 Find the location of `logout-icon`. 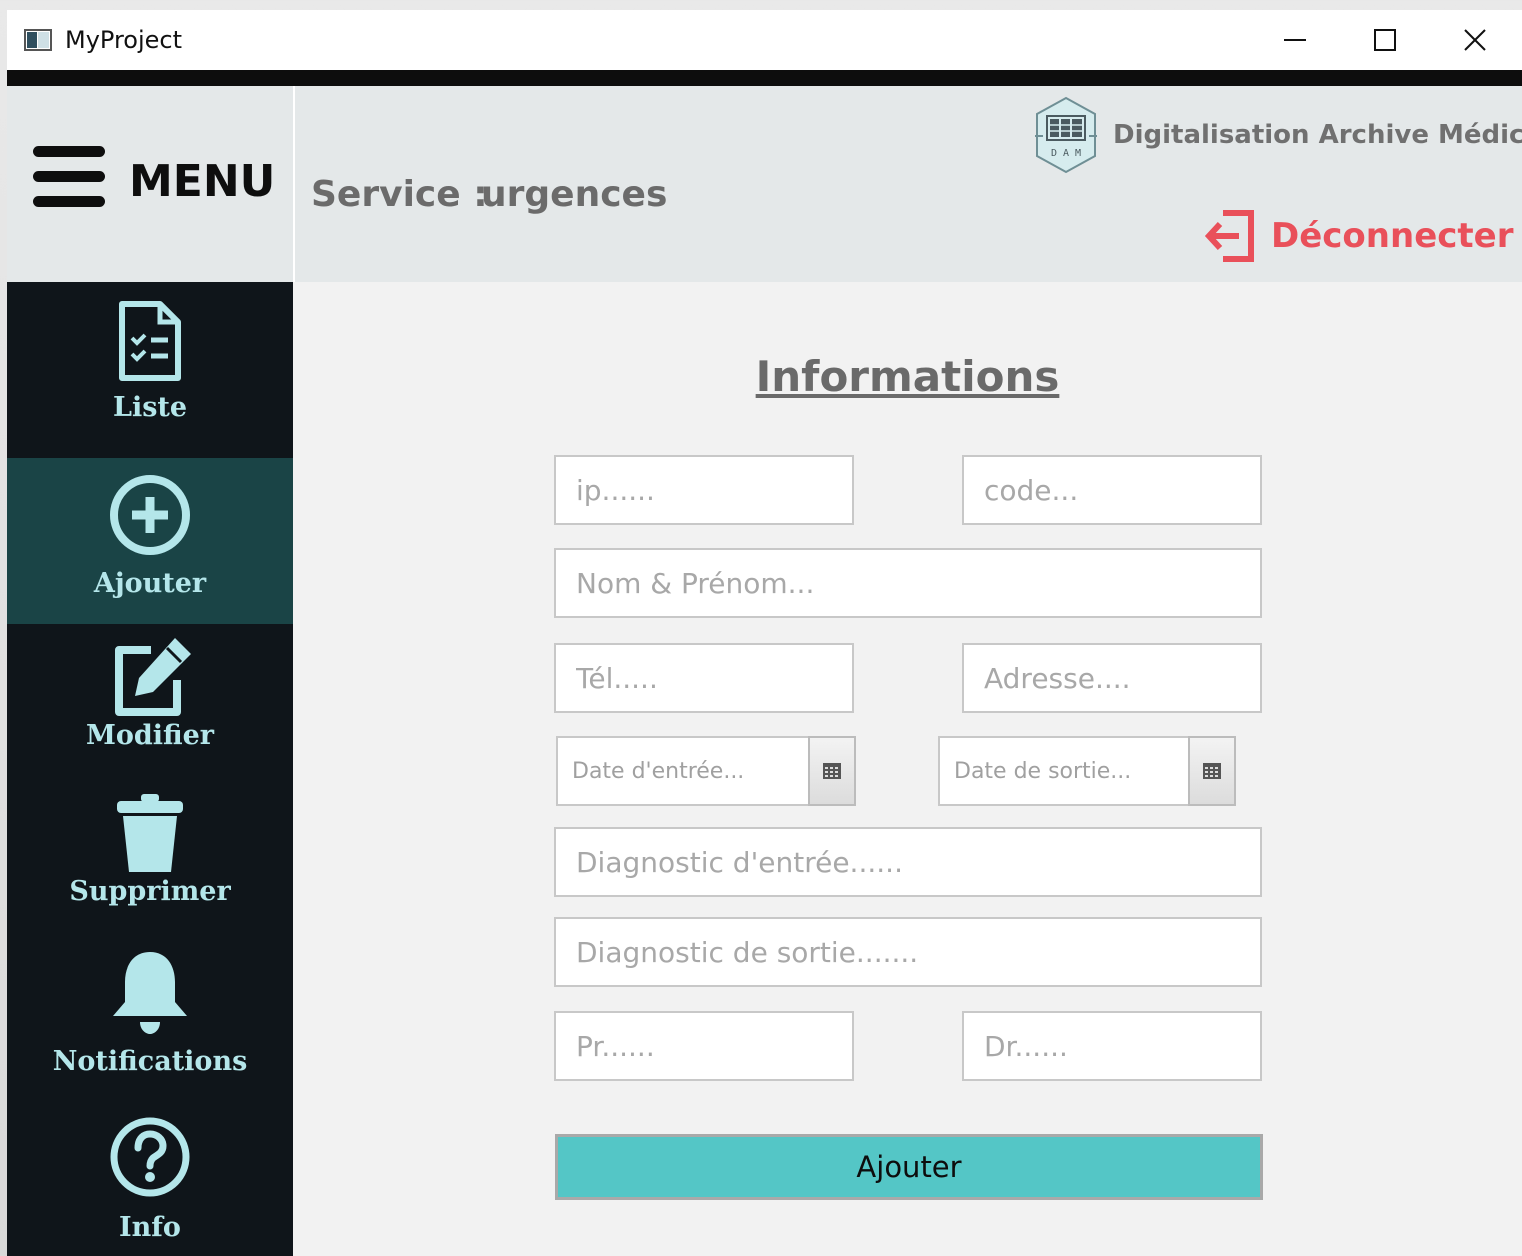

logout-icon is located at coordinates (1229, 236).